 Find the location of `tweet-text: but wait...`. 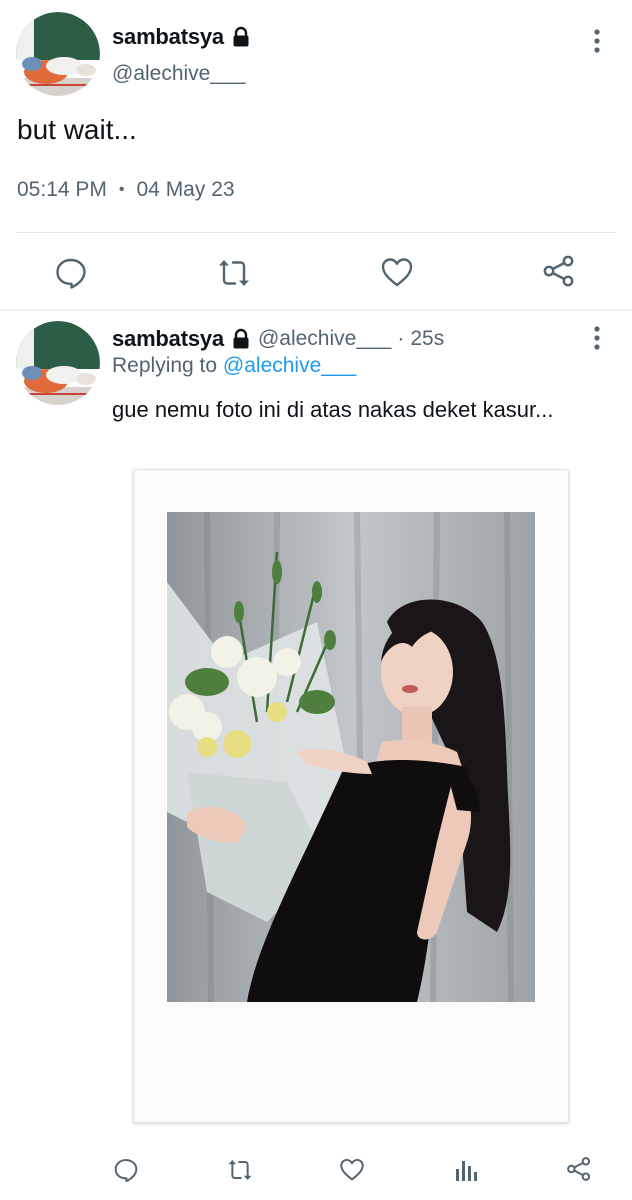

tweet-text: but wait... is located at coordinates (77, 129).